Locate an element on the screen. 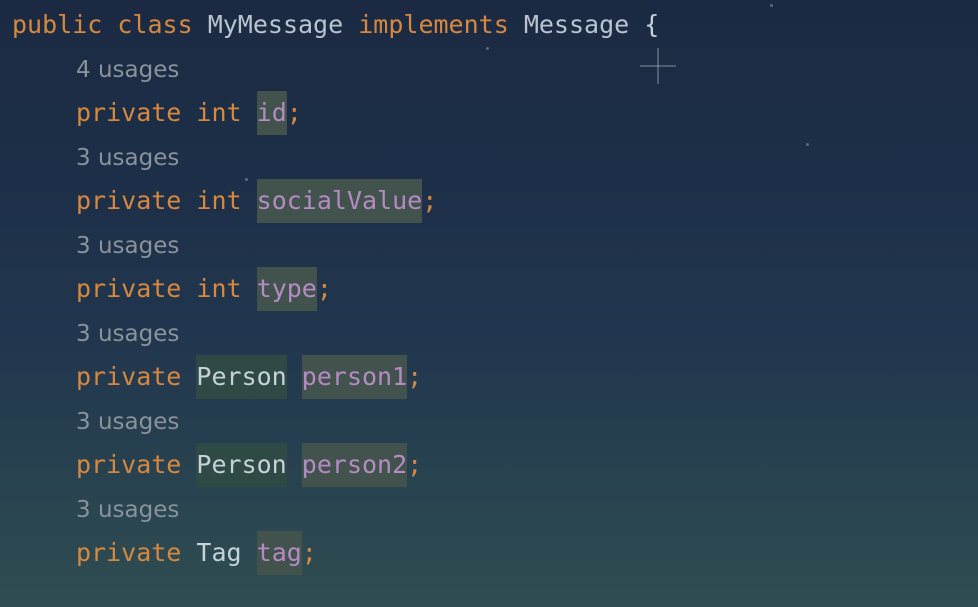 The height and width of the screenshot is (607, 978). field-line-person2: private Person person2; is located at coordinates (249, 465).